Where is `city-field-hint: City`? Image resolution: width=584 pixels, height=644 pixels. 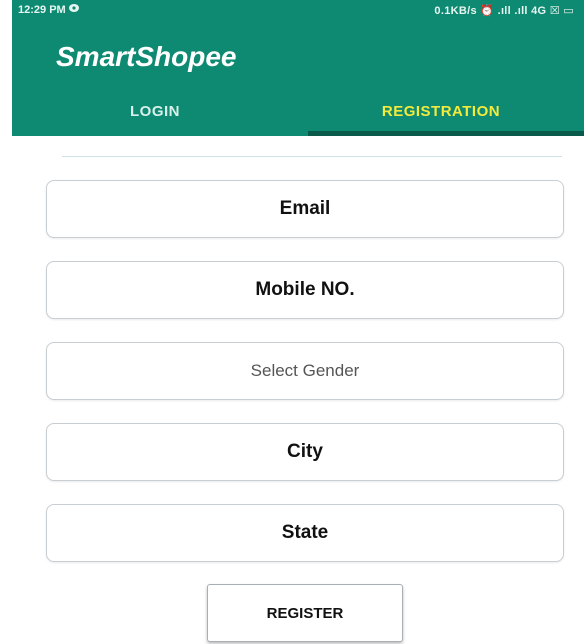
city-field-hint: City is located at coordinates (305, 451).